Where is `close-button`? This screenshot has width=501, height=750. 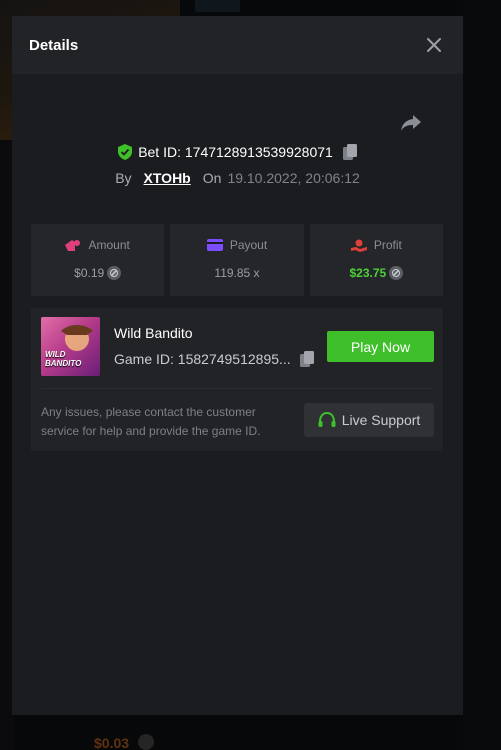 close-button is located at coordinates (434, 45).